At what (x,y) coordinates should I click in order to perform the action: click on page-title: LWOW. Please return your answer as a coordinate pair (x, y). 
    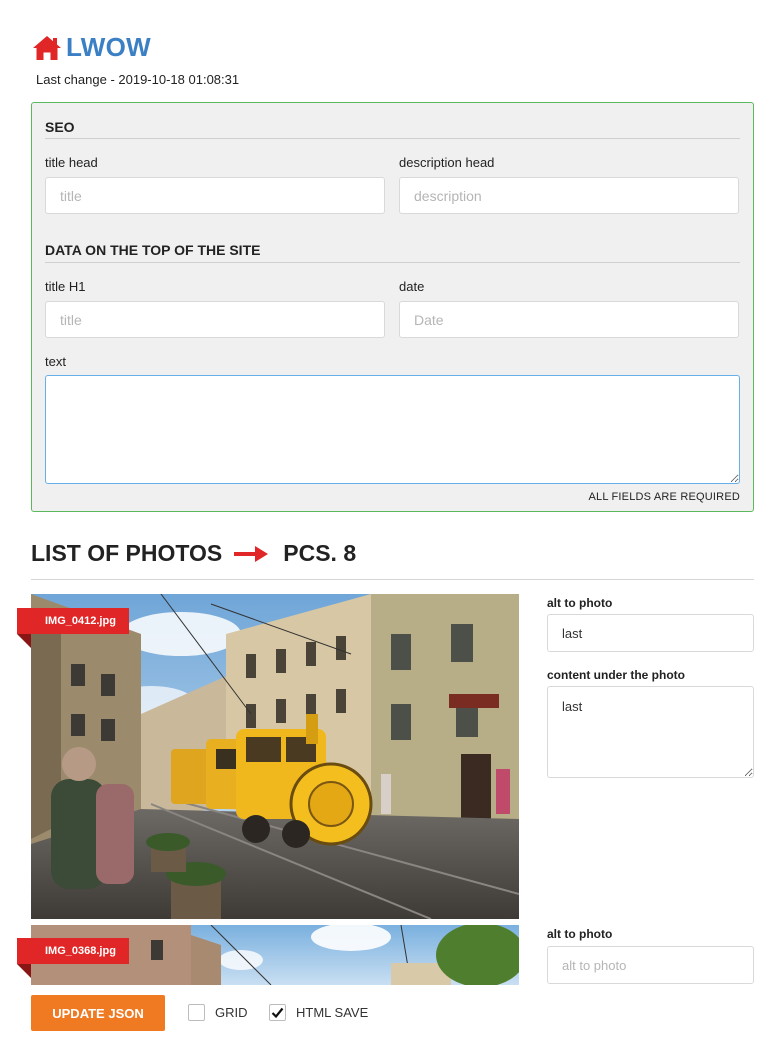
    Looking at the image, I should click on (108, 47).